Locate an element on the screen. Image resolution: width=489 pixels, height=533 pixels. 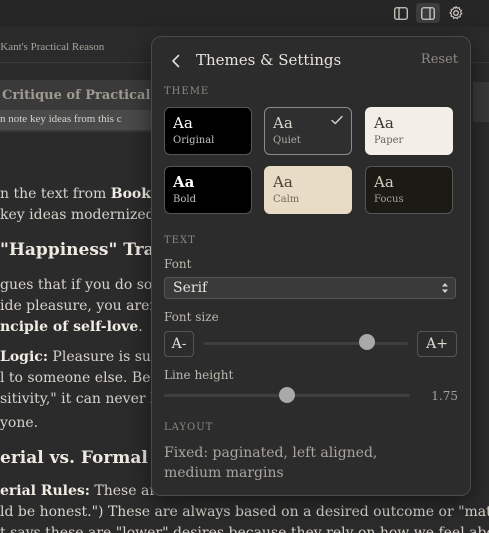
theme-name: Focus is located at coordinates (389, 199).